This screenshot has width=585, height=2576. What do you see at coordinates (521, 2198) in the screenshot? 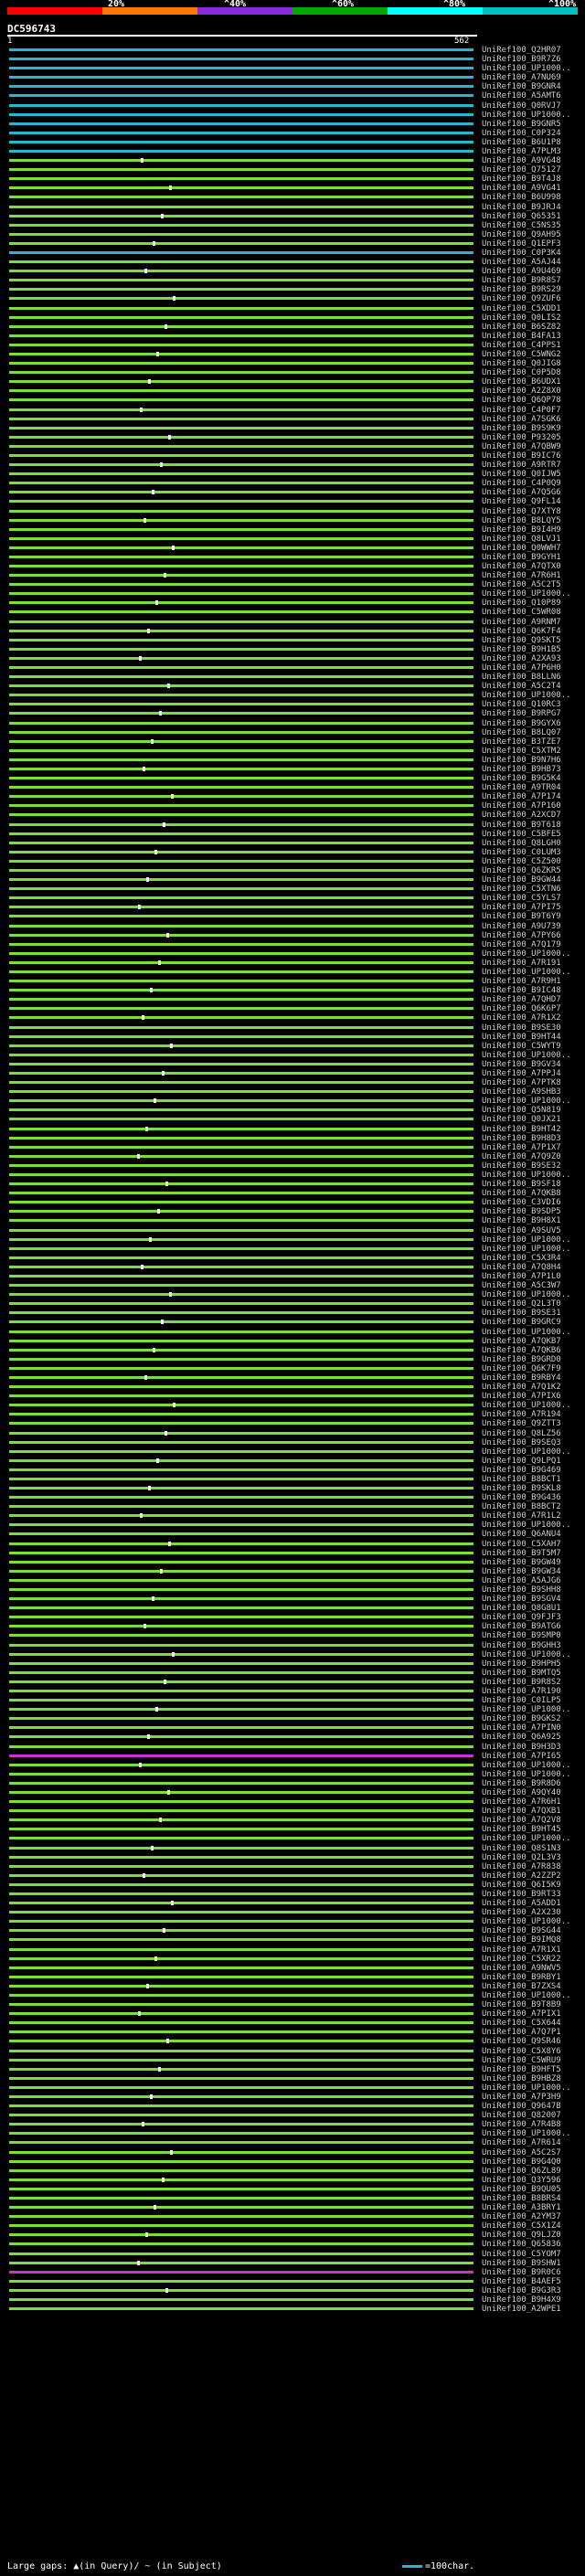
I see `hit-label: UniRef100_B8BRS4` at bounding box center [521, 2198].